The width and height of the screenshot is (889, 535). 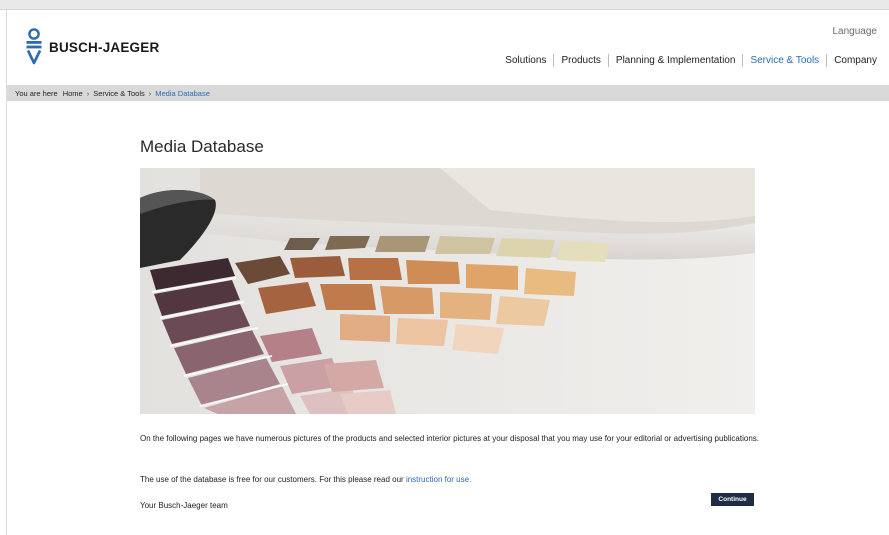 What do you see at coordinates (580, 61) in the screenshot?
I see `nav-products: Products` at bounding box center [580, 61].